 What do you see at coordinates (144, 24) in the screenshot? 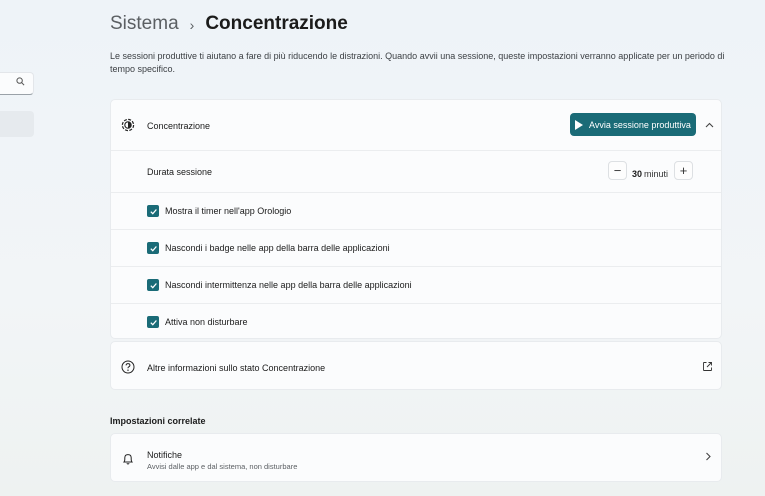
I see `breadcrumb-parent: Sistema` at bounding box center [144, 24].